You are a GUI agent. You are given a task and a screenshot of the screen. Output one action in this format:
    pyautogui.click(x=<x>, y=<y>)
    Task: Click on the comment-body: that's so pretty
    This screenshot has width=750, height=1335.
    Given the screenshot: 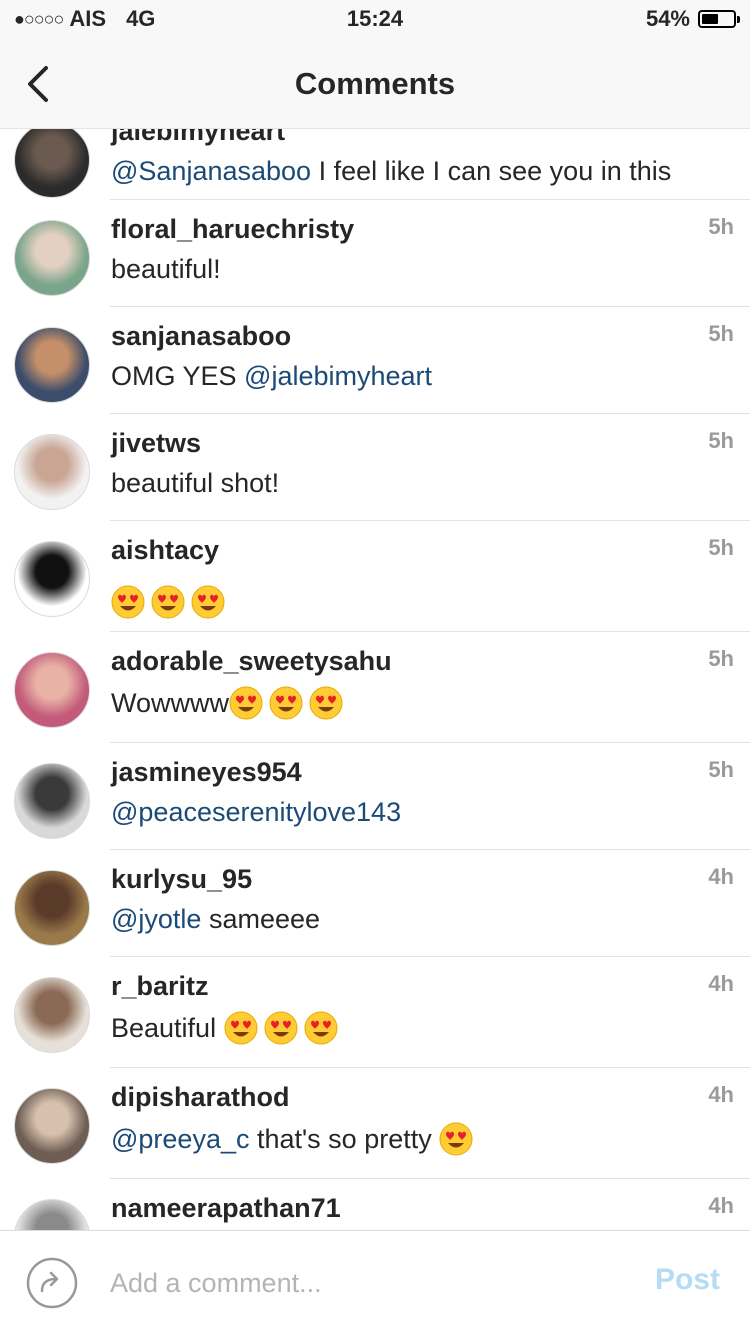 What is the action you would take?
    pyautogui.click(x=344, y=1138)
    